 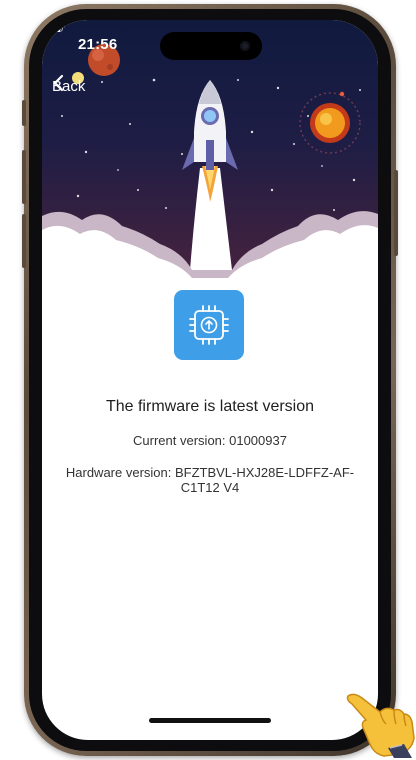 What do you see at coordinates (68, 86) in the screenshot?
I see `back-button: Back` at bounding box center [68, 86].